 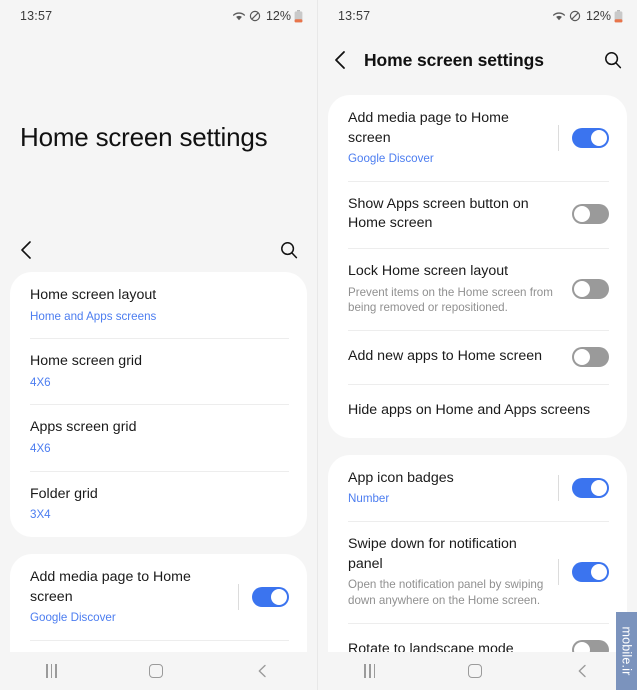 I want to click on app-bar: Home screen settings, so click(x=477, y=60).